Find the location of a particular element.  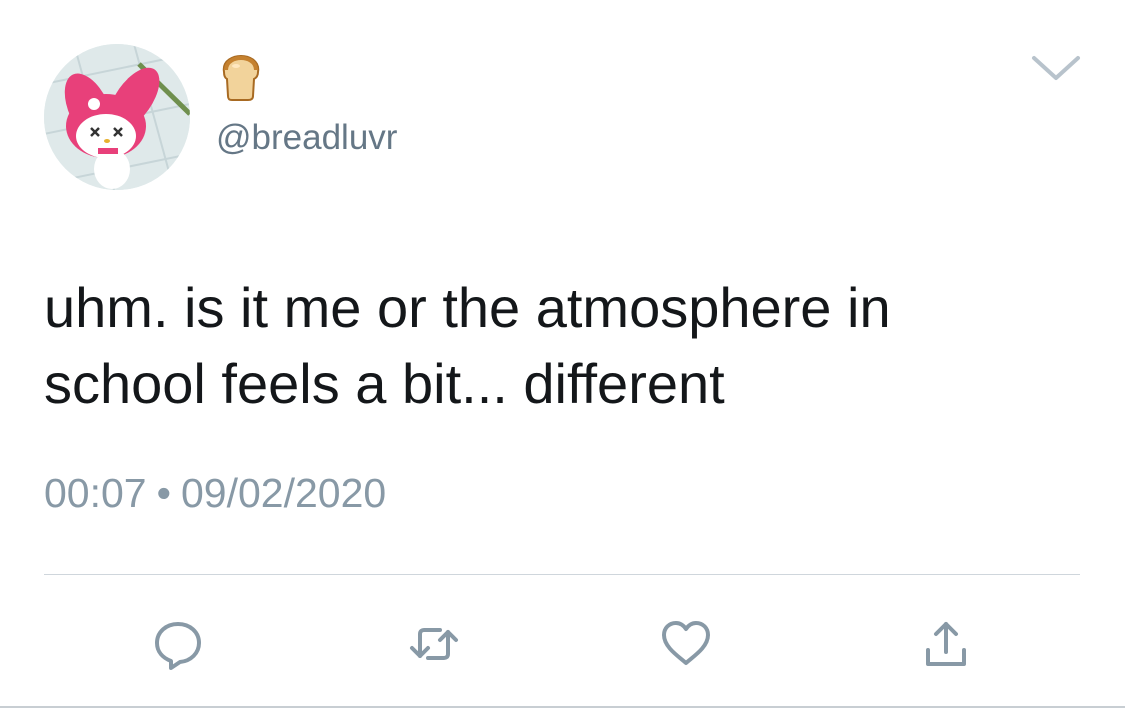

avatar is located at coordinates (117, 117).